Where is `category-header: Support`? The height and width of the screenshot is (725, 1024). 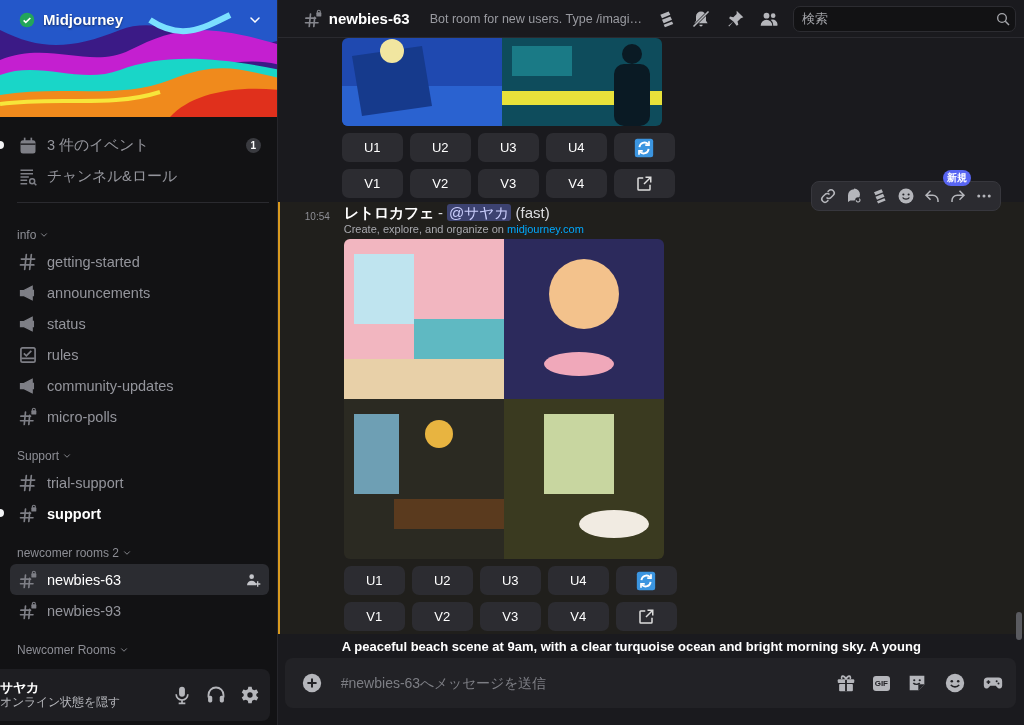 category-header: Support is located at coordinates (139, 449).